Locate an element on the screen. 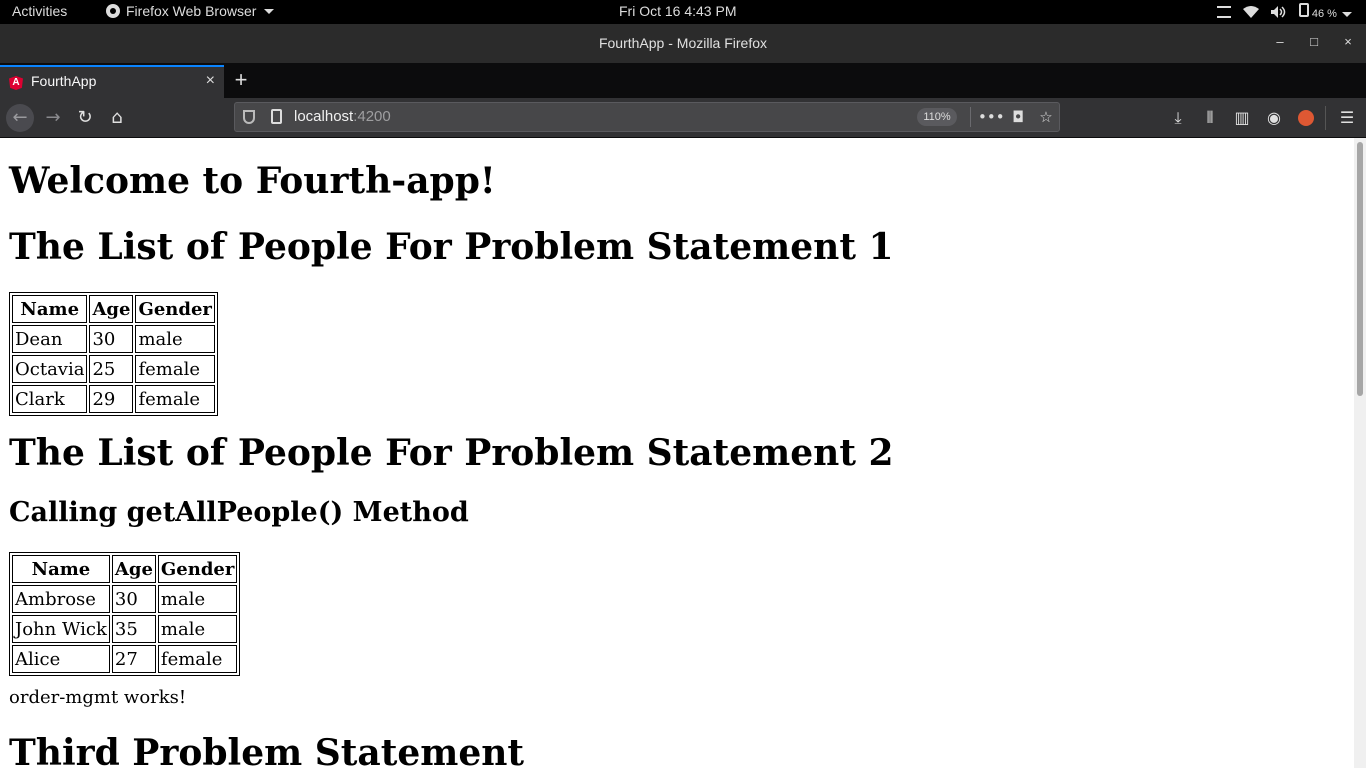 The image size is (1366, 768). system-tray: 46 % is located at coordinates (1284, 11).